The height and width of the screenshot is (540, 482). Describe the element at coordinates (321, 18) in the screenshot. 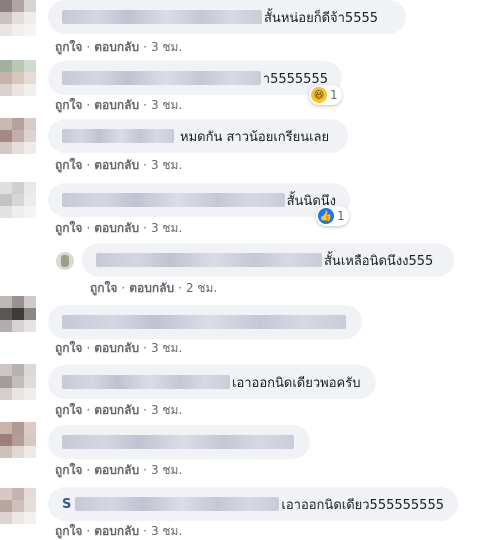

I see `comment-text: สั้นหน่อยก็ดีจ้า5555` at that location.